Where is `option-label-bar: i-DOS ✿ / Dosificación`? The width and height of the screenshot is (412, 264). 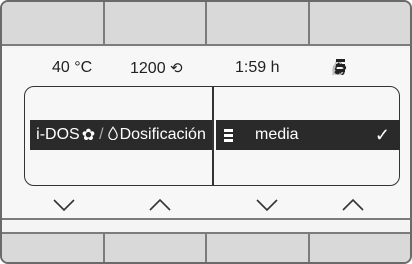
option-label-bar: i-DOS ✿ / Dosificación is located at coordinates (121, 135).